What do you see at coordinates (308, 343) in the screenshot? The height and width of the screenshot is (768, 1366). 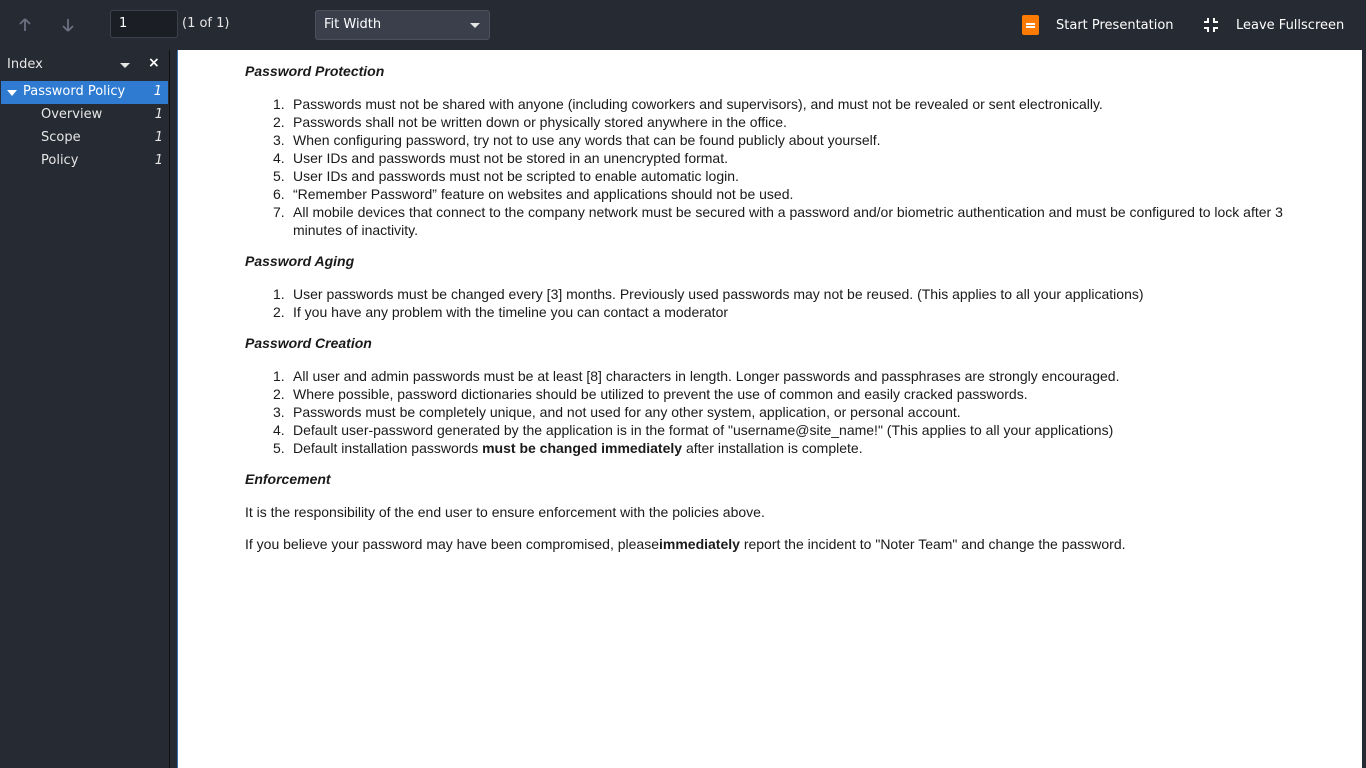 I see `section-heading: Password Creation` at bounding box center [308, 343].